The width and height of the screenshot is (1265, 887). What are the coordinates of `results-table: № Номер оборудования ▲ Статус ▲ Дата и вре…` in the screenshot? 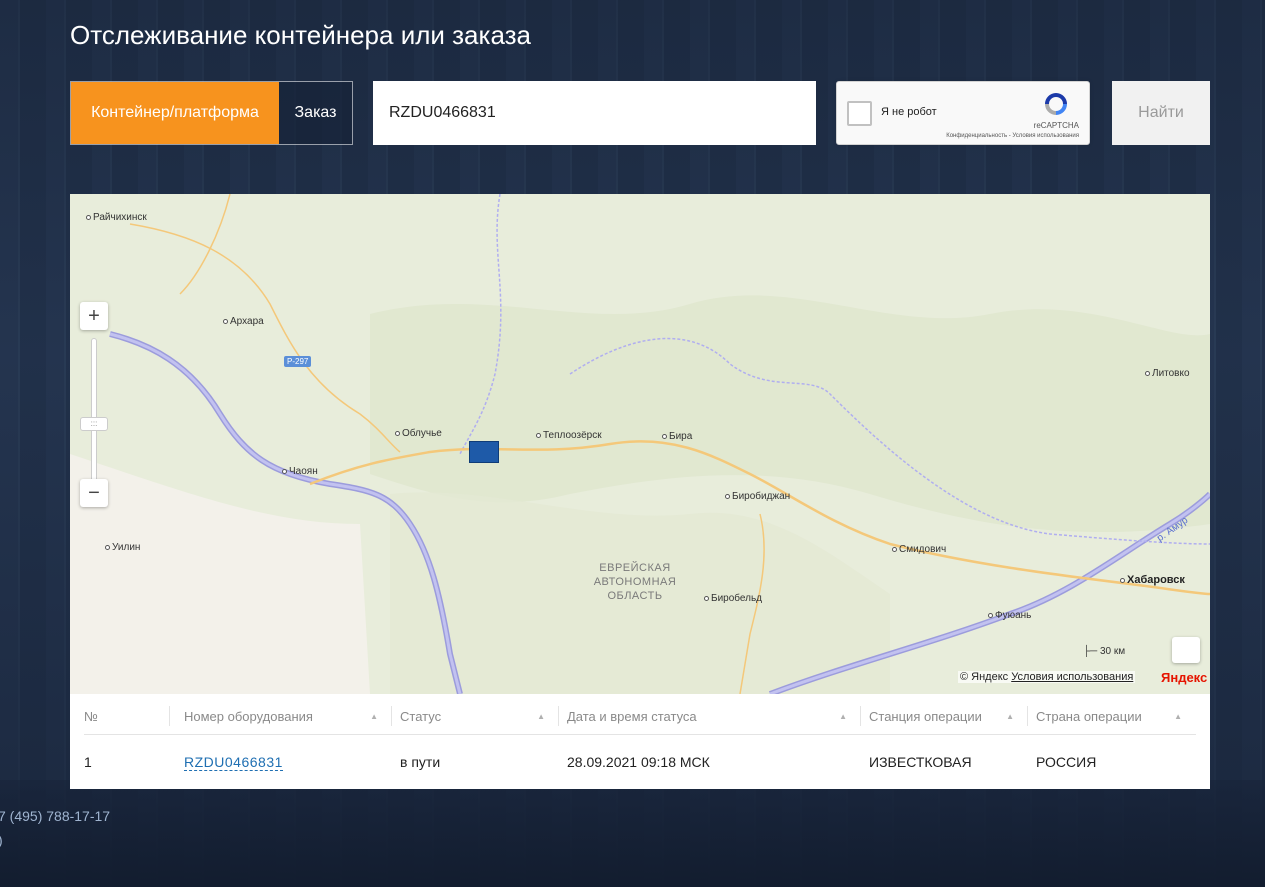 It's located at (640, 743).